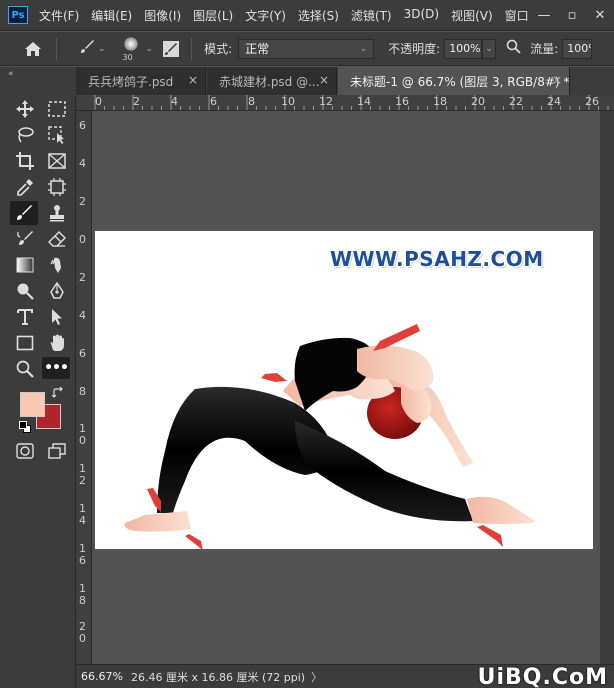 The height and width of the screenshot is (688, 614). Describe the element at coordinates (544, 15) in the screenshot. I see `minimize-button: —` at that location.